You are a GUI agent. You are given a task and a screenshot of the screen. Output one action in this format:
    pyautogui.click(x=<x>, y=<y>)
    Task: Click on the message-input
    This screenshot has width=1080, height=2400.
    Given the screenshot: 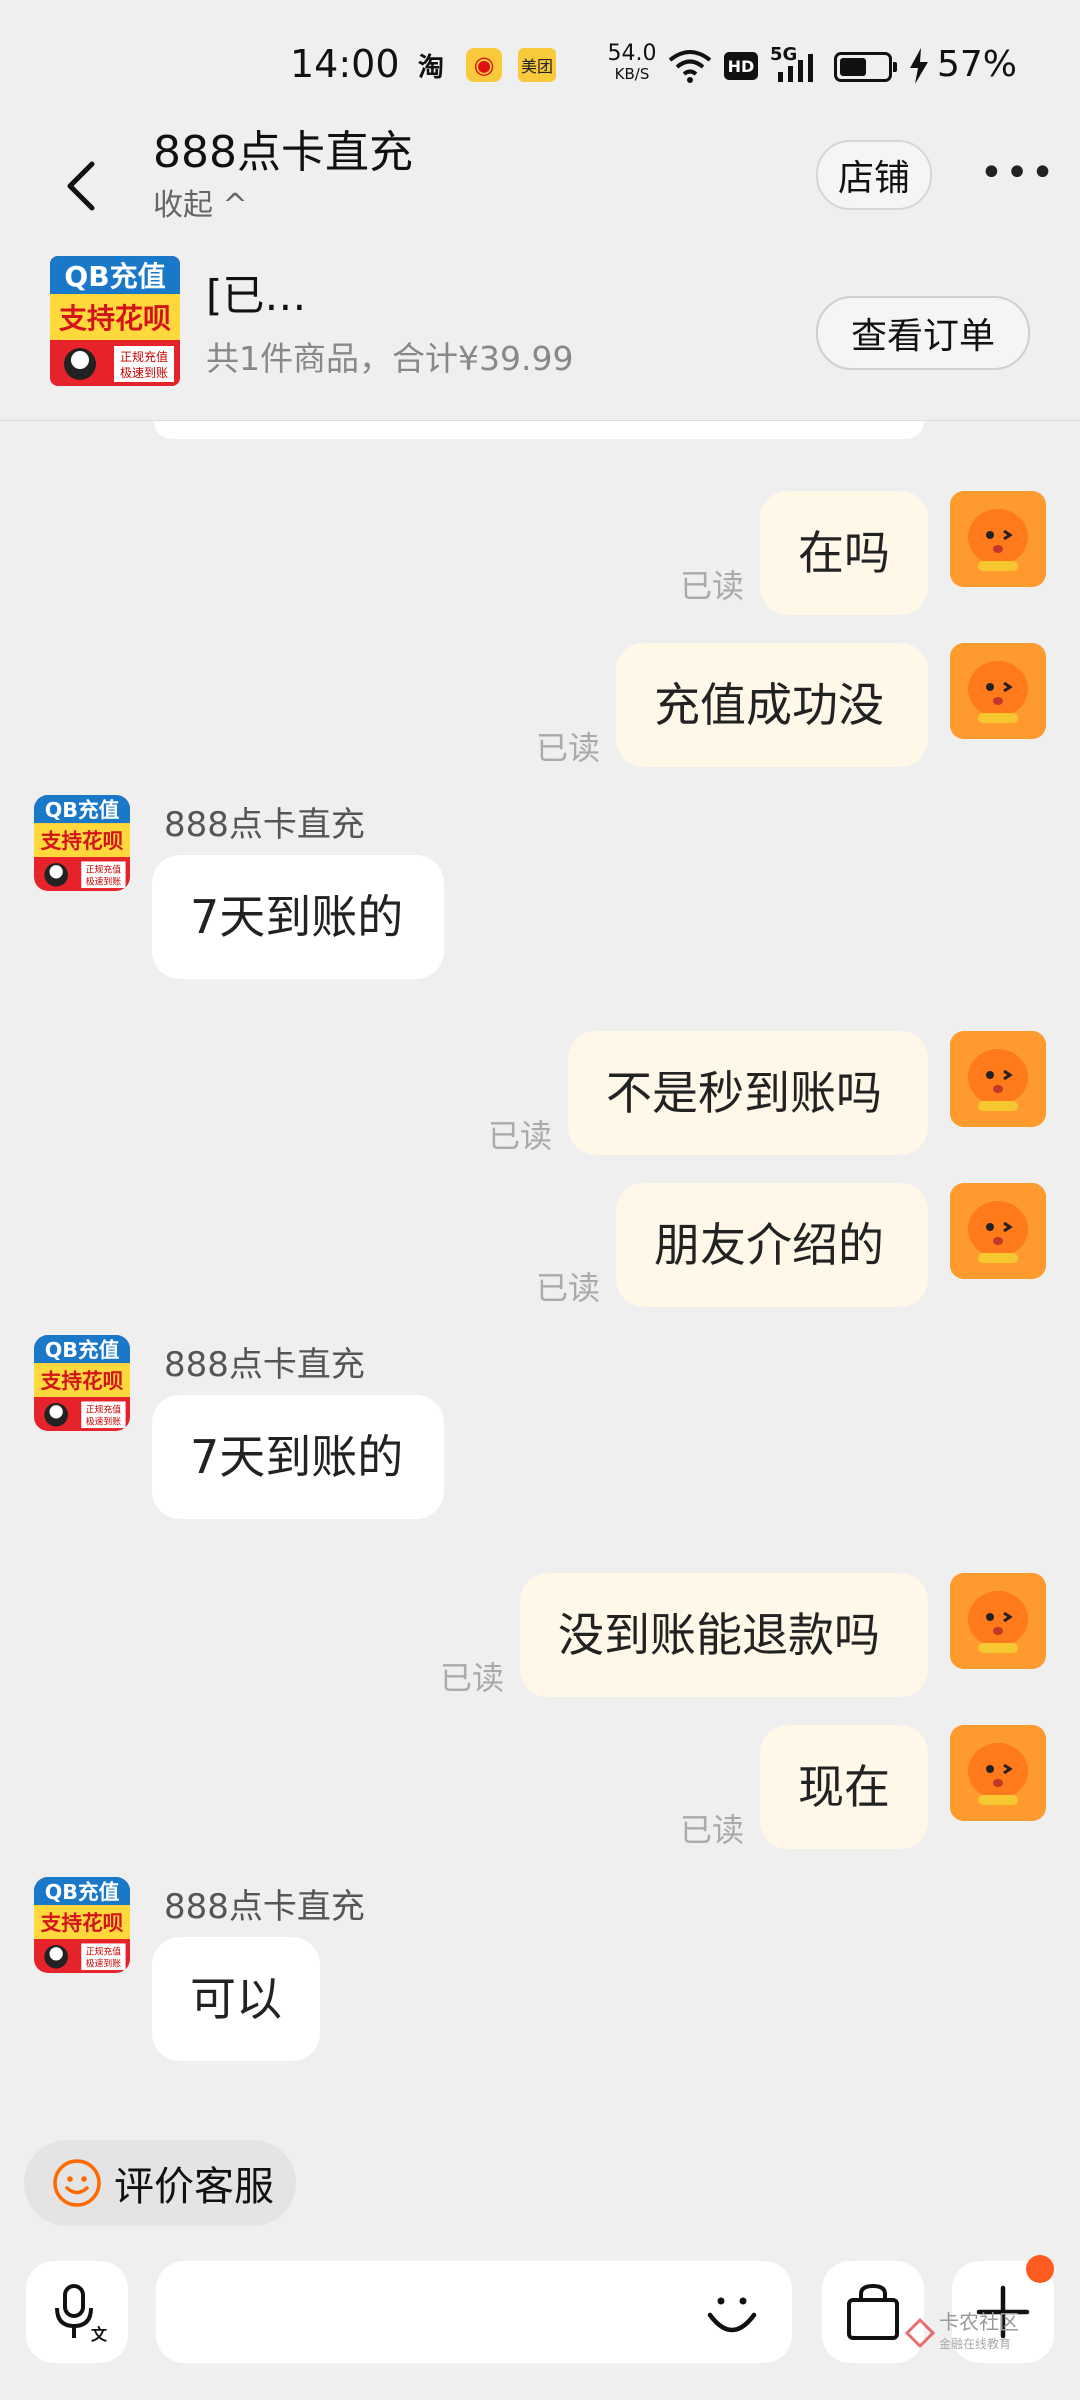 What is the action you would take?
    pyautogui.click(x=474, y=2312)
    